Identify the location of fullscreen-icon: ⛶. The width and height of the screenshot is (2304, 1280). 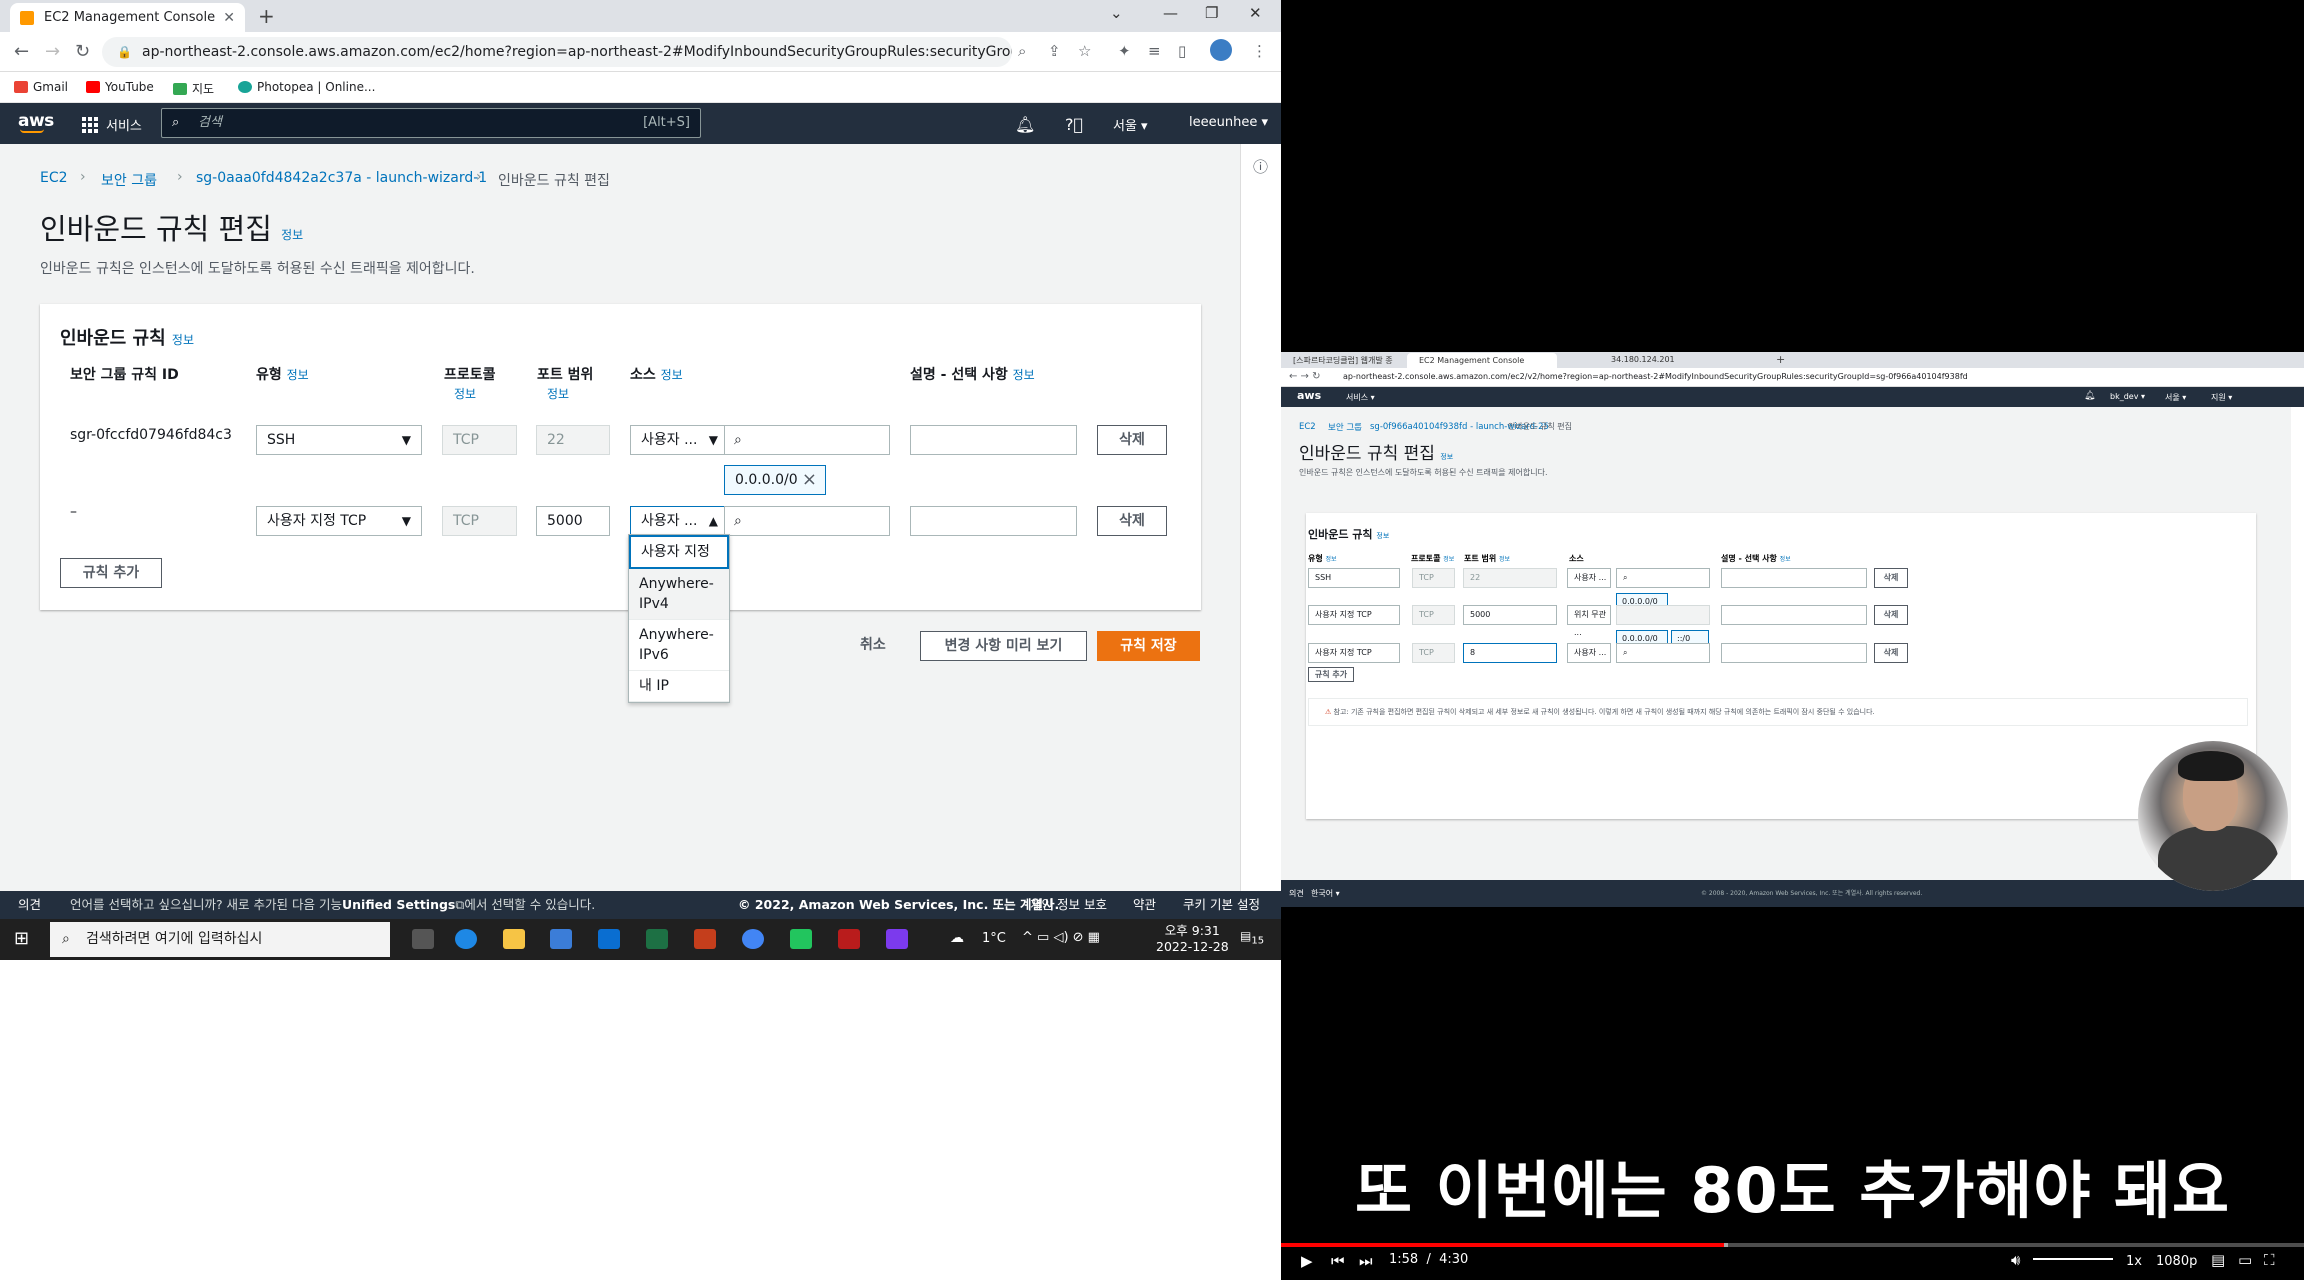
(2269, 1260).